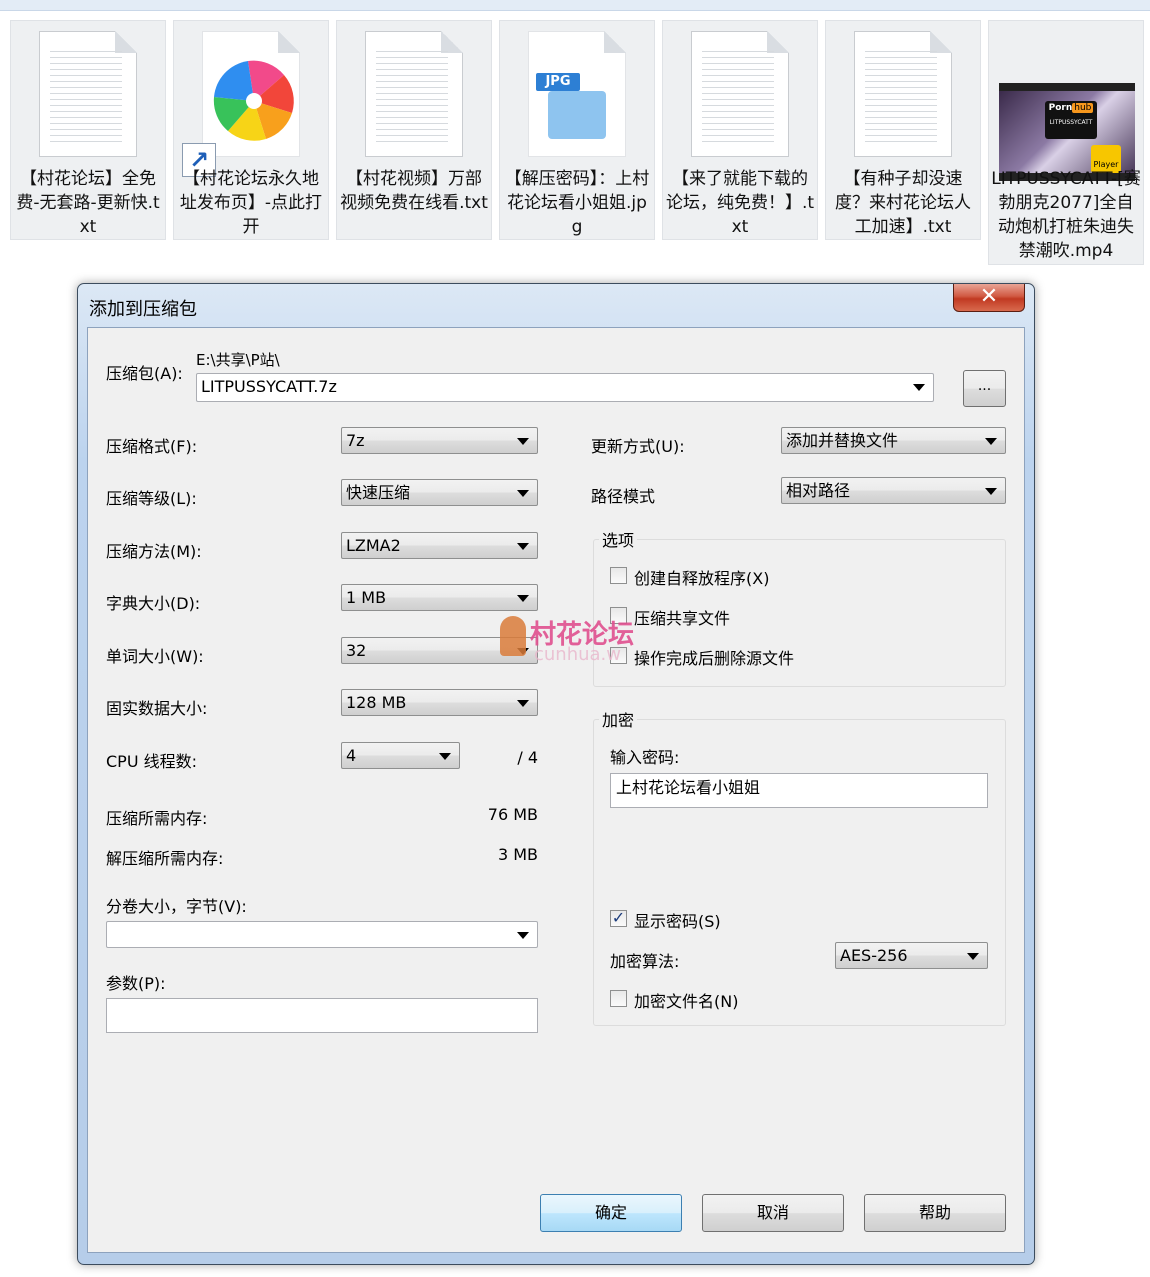 The height and width of the screenshot is (1277, 1150). What do you see at coordinates (527, 757) in the screenshot?
I see `cpu-total: / 4` at bounding box center [527, 757].